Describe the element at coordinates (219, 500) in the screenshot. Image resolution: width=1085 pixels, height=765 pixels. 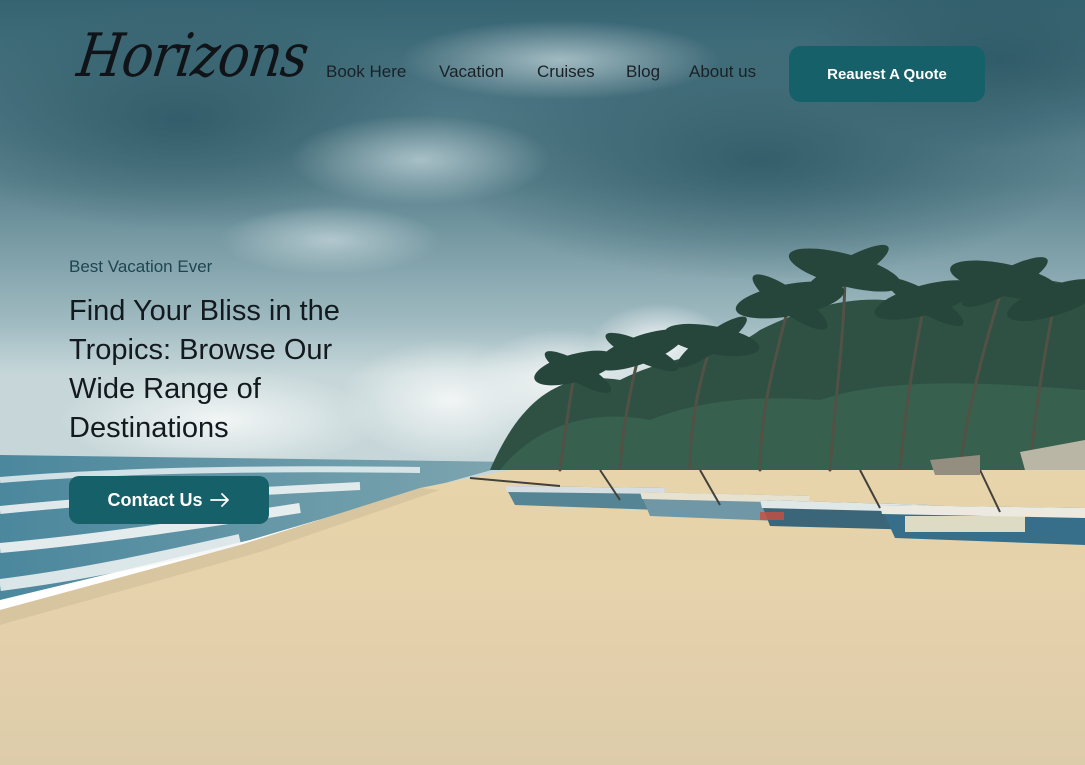
I see `arrow-right-icon` at that location.